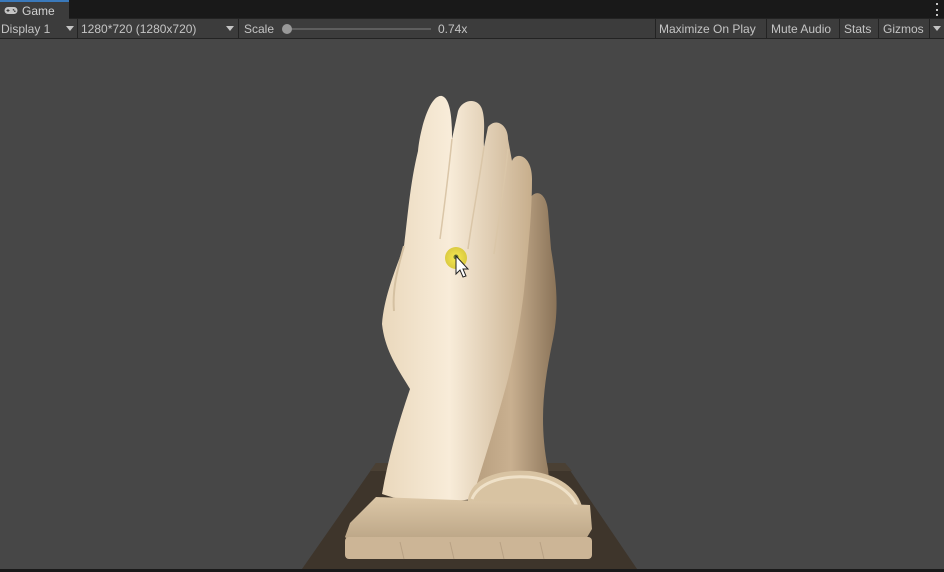  What do you see at coordinates (857, 28) in the screenshot?
I see `stats-toggle: Stats` at bounding box center [857, 28].